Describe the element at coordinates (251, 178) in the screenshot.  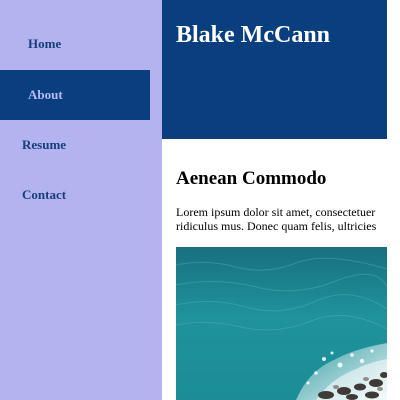
I see `section-heading: Aenean Commodo` at that location.